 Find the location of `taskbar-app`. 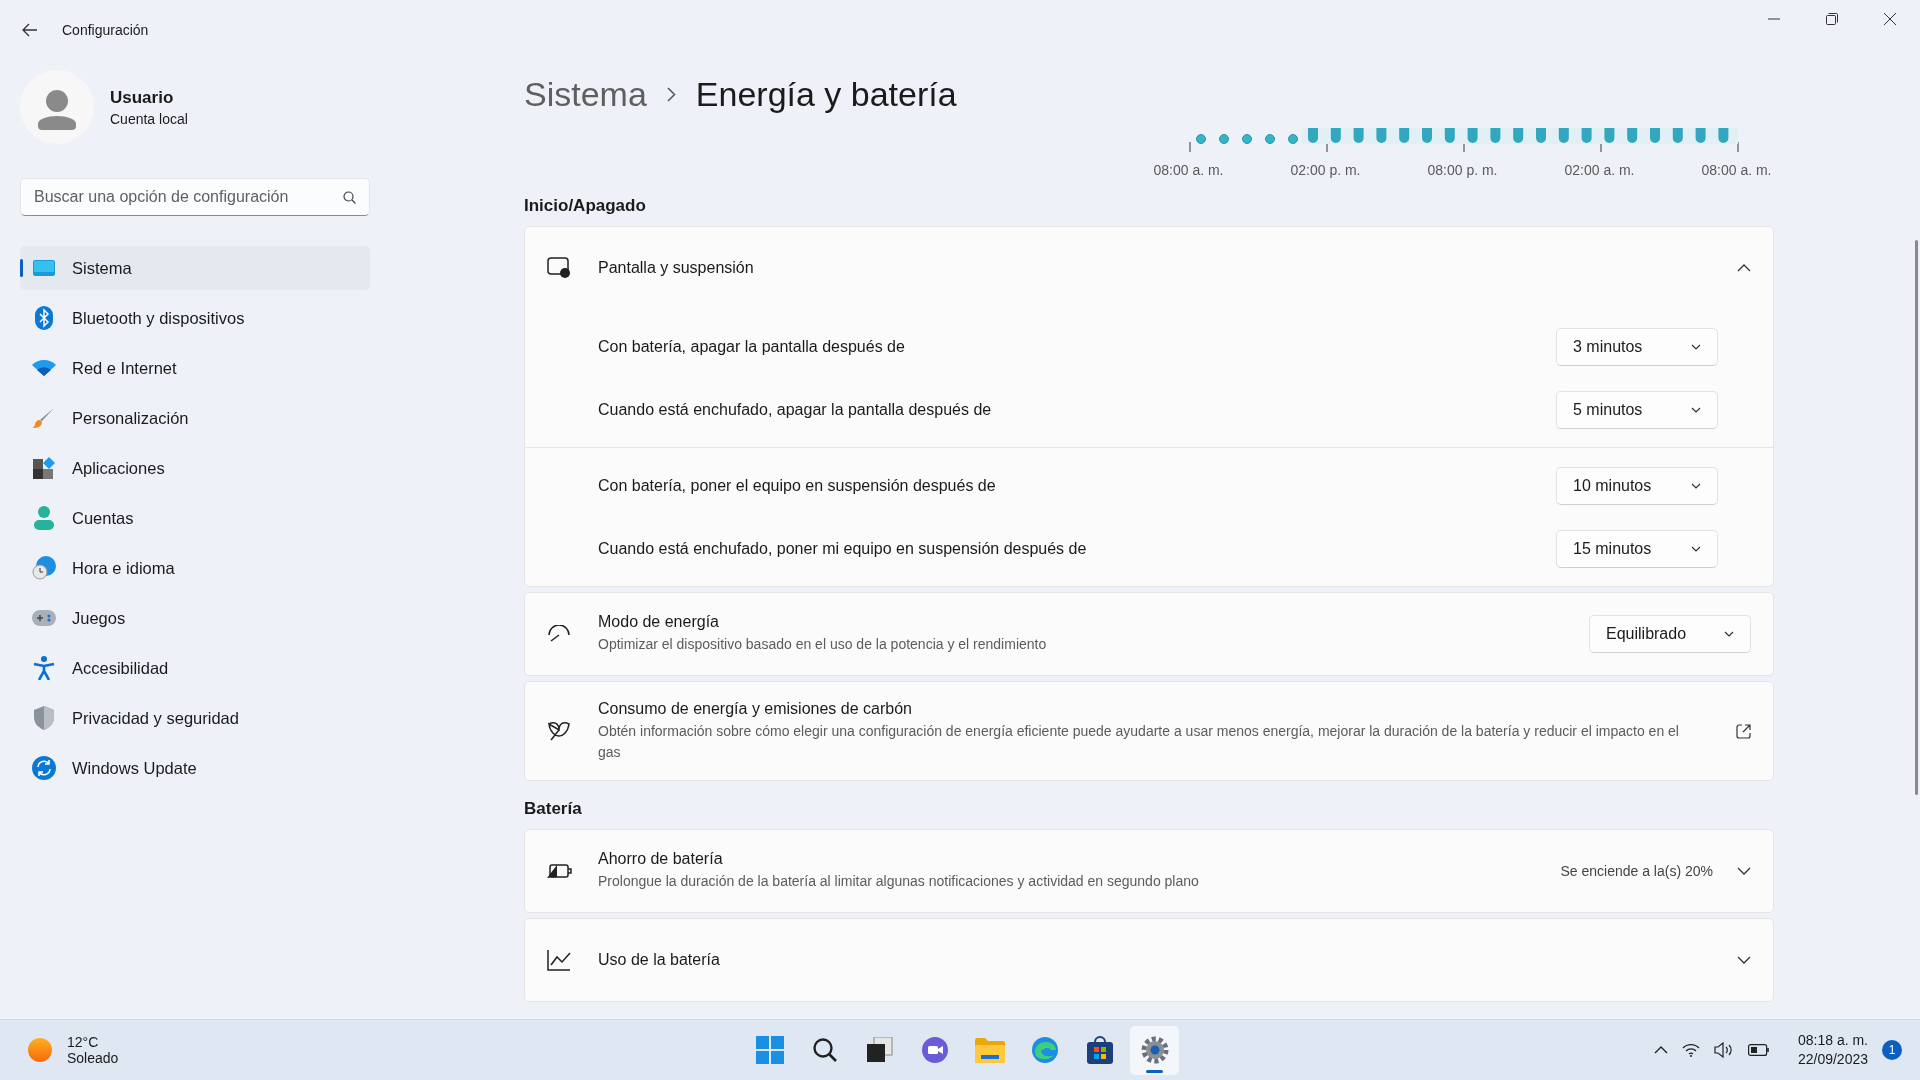

taskbar-app is located at coordinates (1154, 1050).